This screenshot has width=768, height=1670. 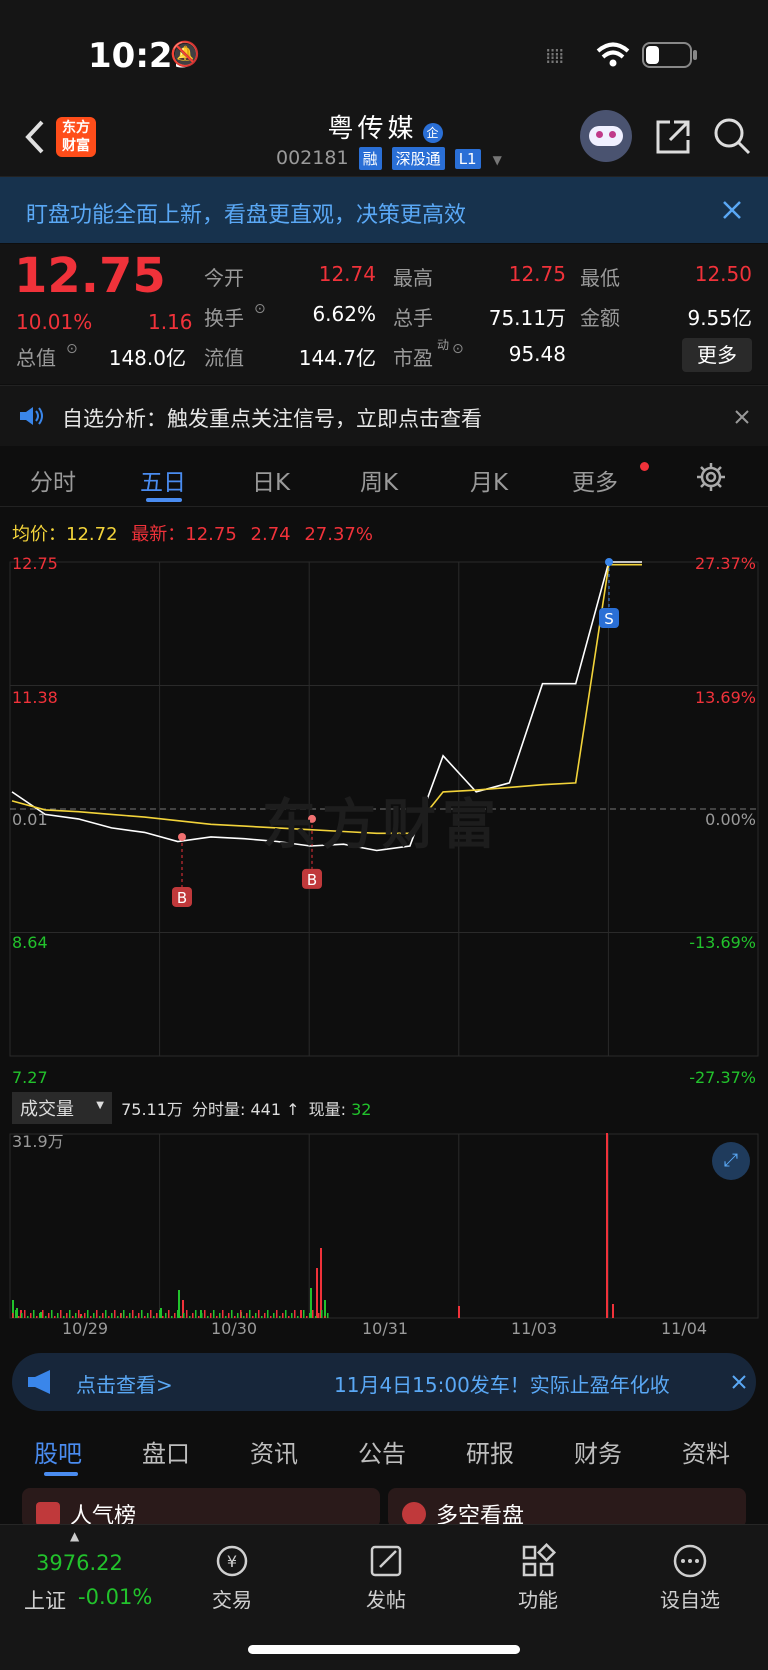 I want to click on index-name: 上证, so click(x=45, y=1600).